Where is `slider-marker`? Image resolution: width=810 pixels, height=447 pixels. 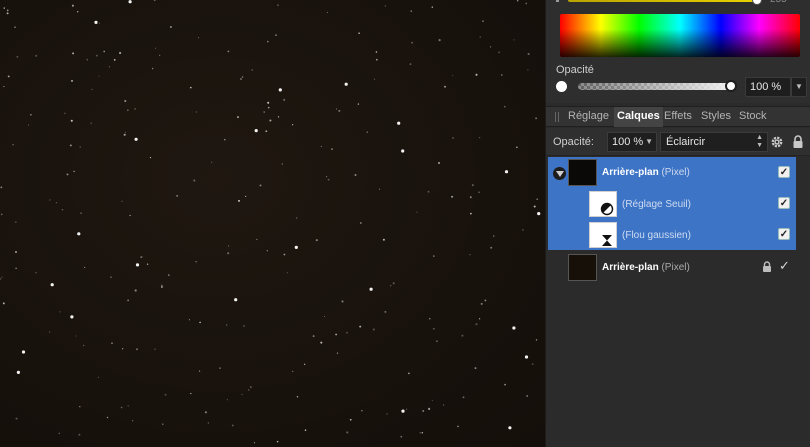 slider-marker is located at coordinates (557, 1).